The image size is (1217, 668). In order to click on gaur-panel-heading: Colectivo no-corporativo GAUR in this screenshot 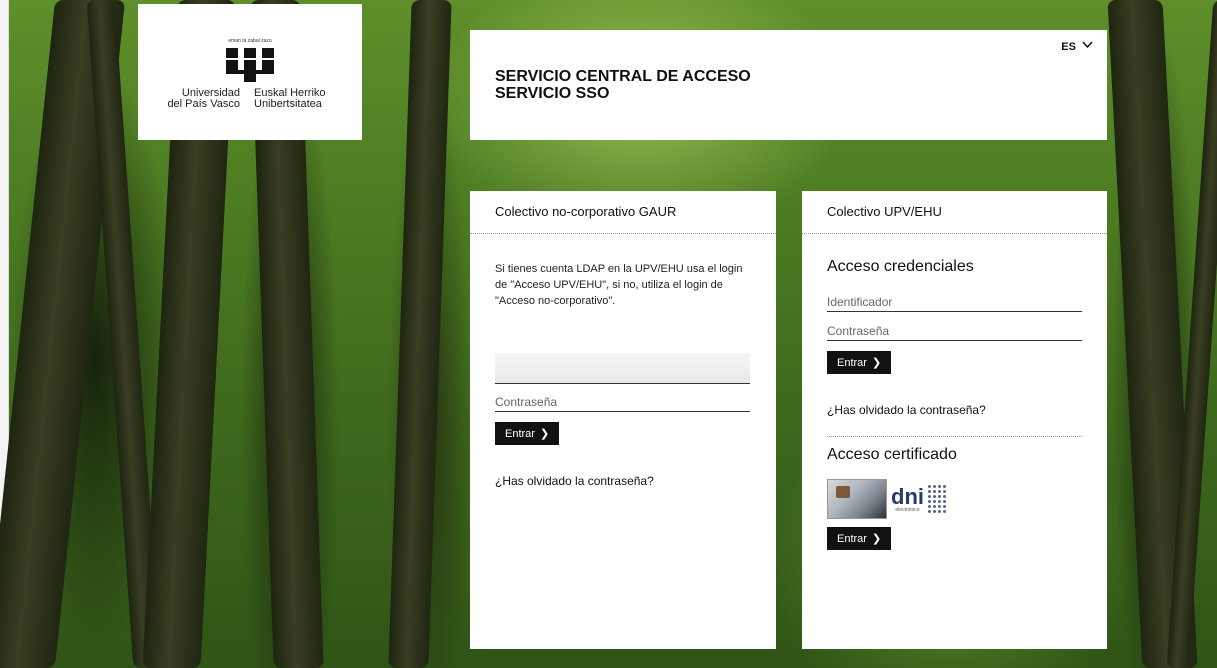, I will do `click(623, 212)`.